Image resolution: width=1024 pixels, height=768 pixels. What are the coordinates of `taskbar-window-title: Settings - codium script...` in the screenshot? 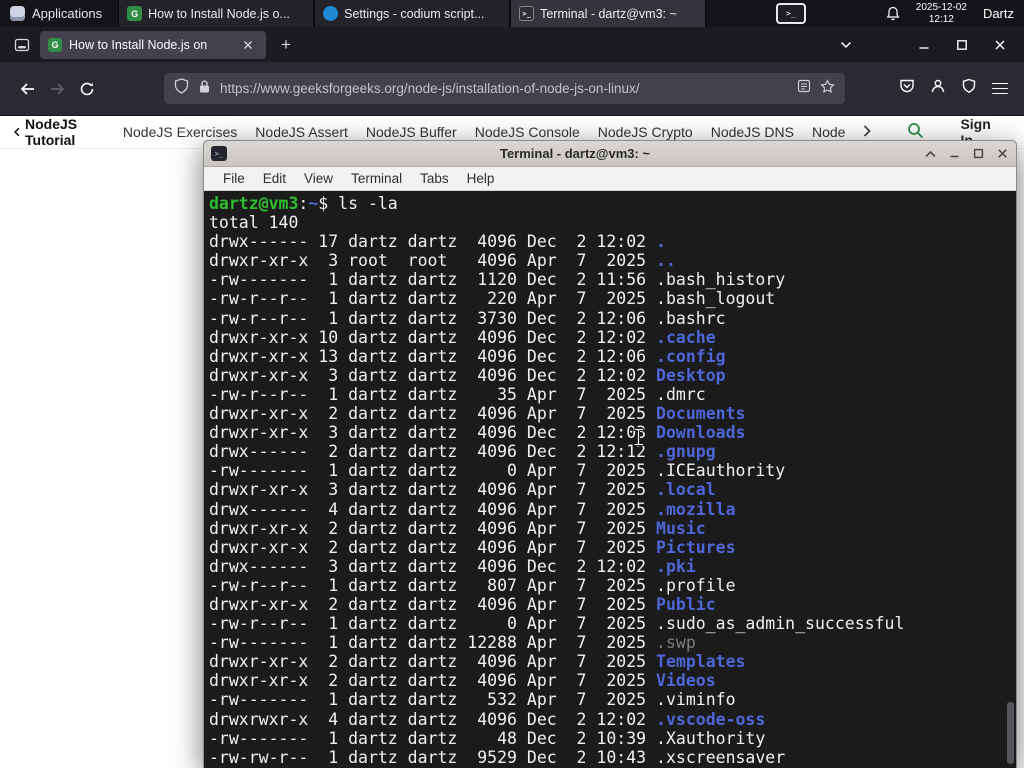 It's located at (414, 13).